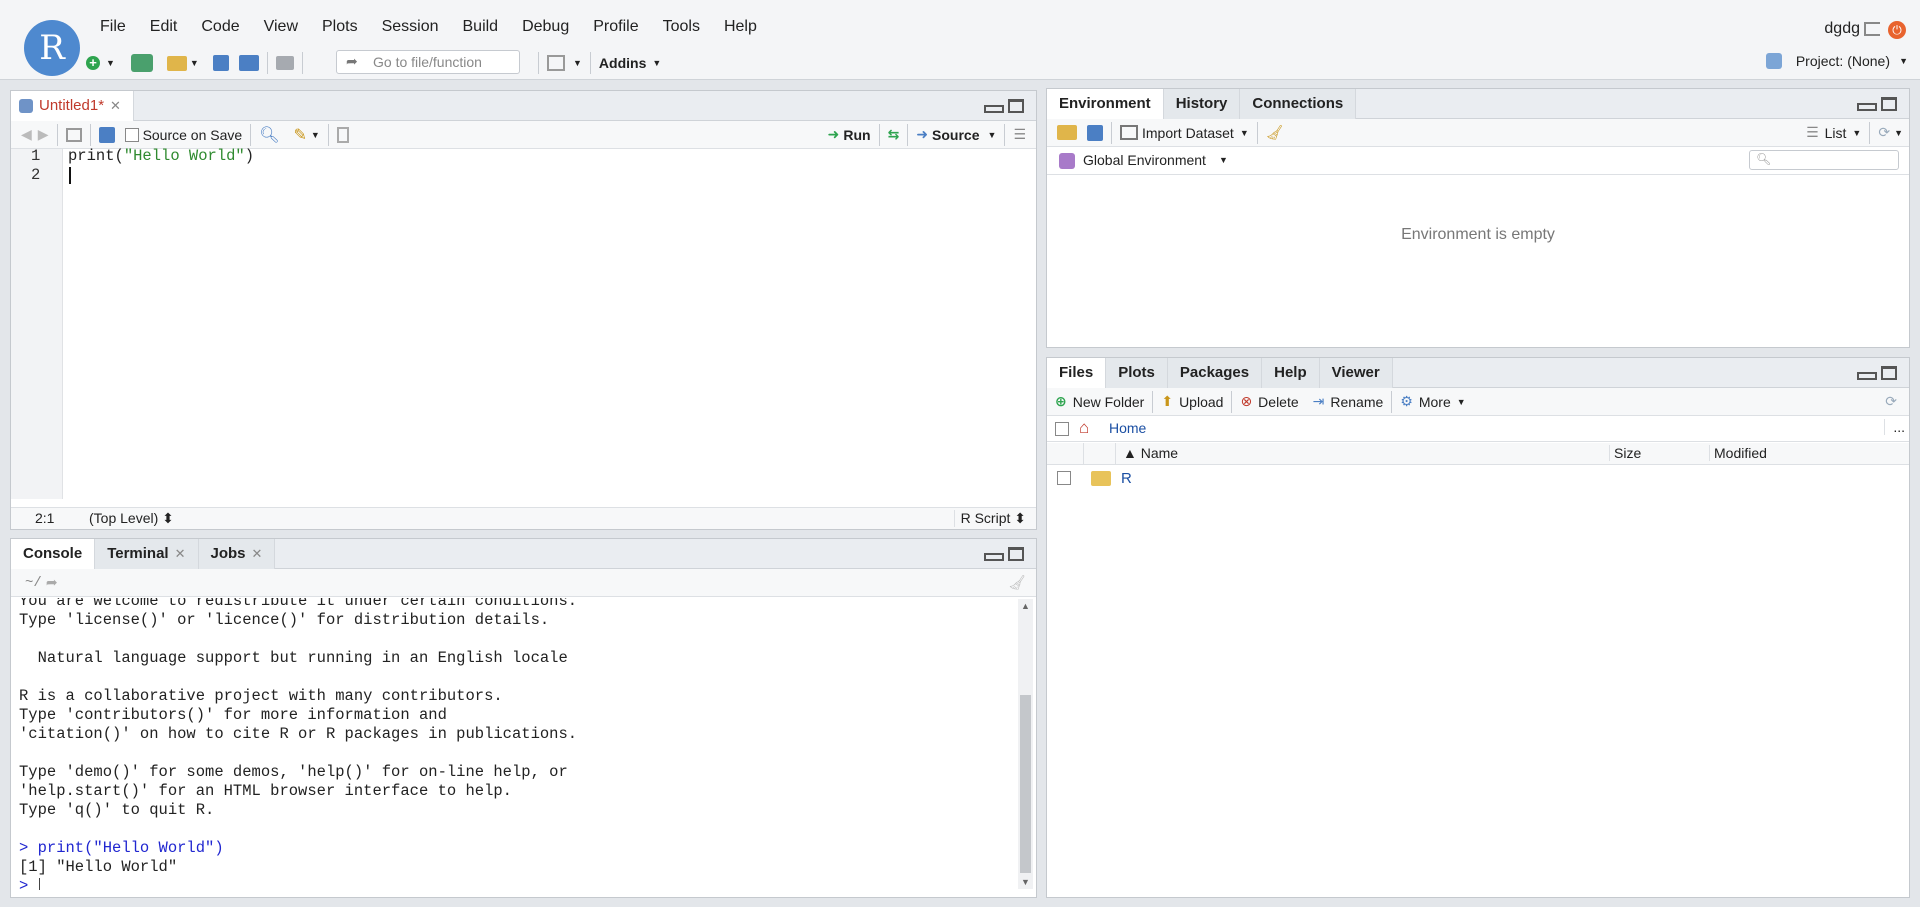  What do you see at coordinates (1202, 104) in the screenshot?
I see `tab-history: History` at bounding box center [1202, 104].